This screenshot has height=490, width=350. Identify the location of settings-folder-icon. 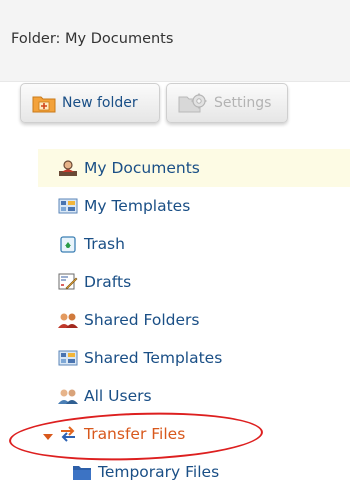
(192, 103).